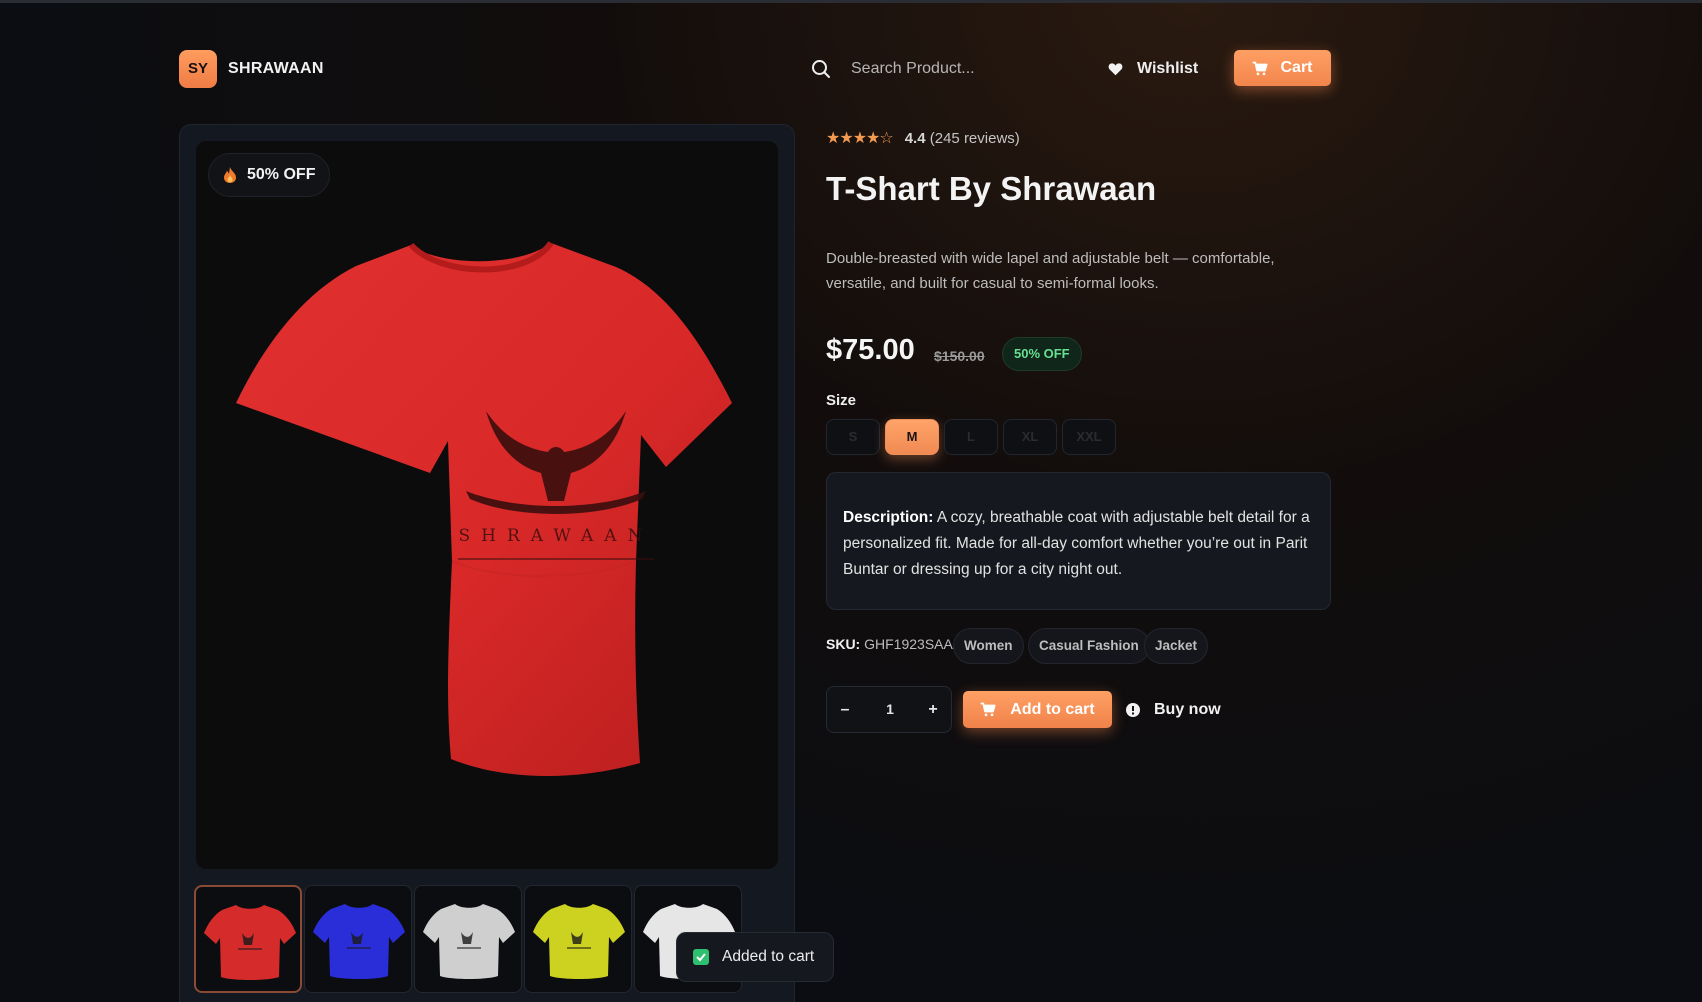  I want to click on sku-label: SKU:, so click(843, 644).